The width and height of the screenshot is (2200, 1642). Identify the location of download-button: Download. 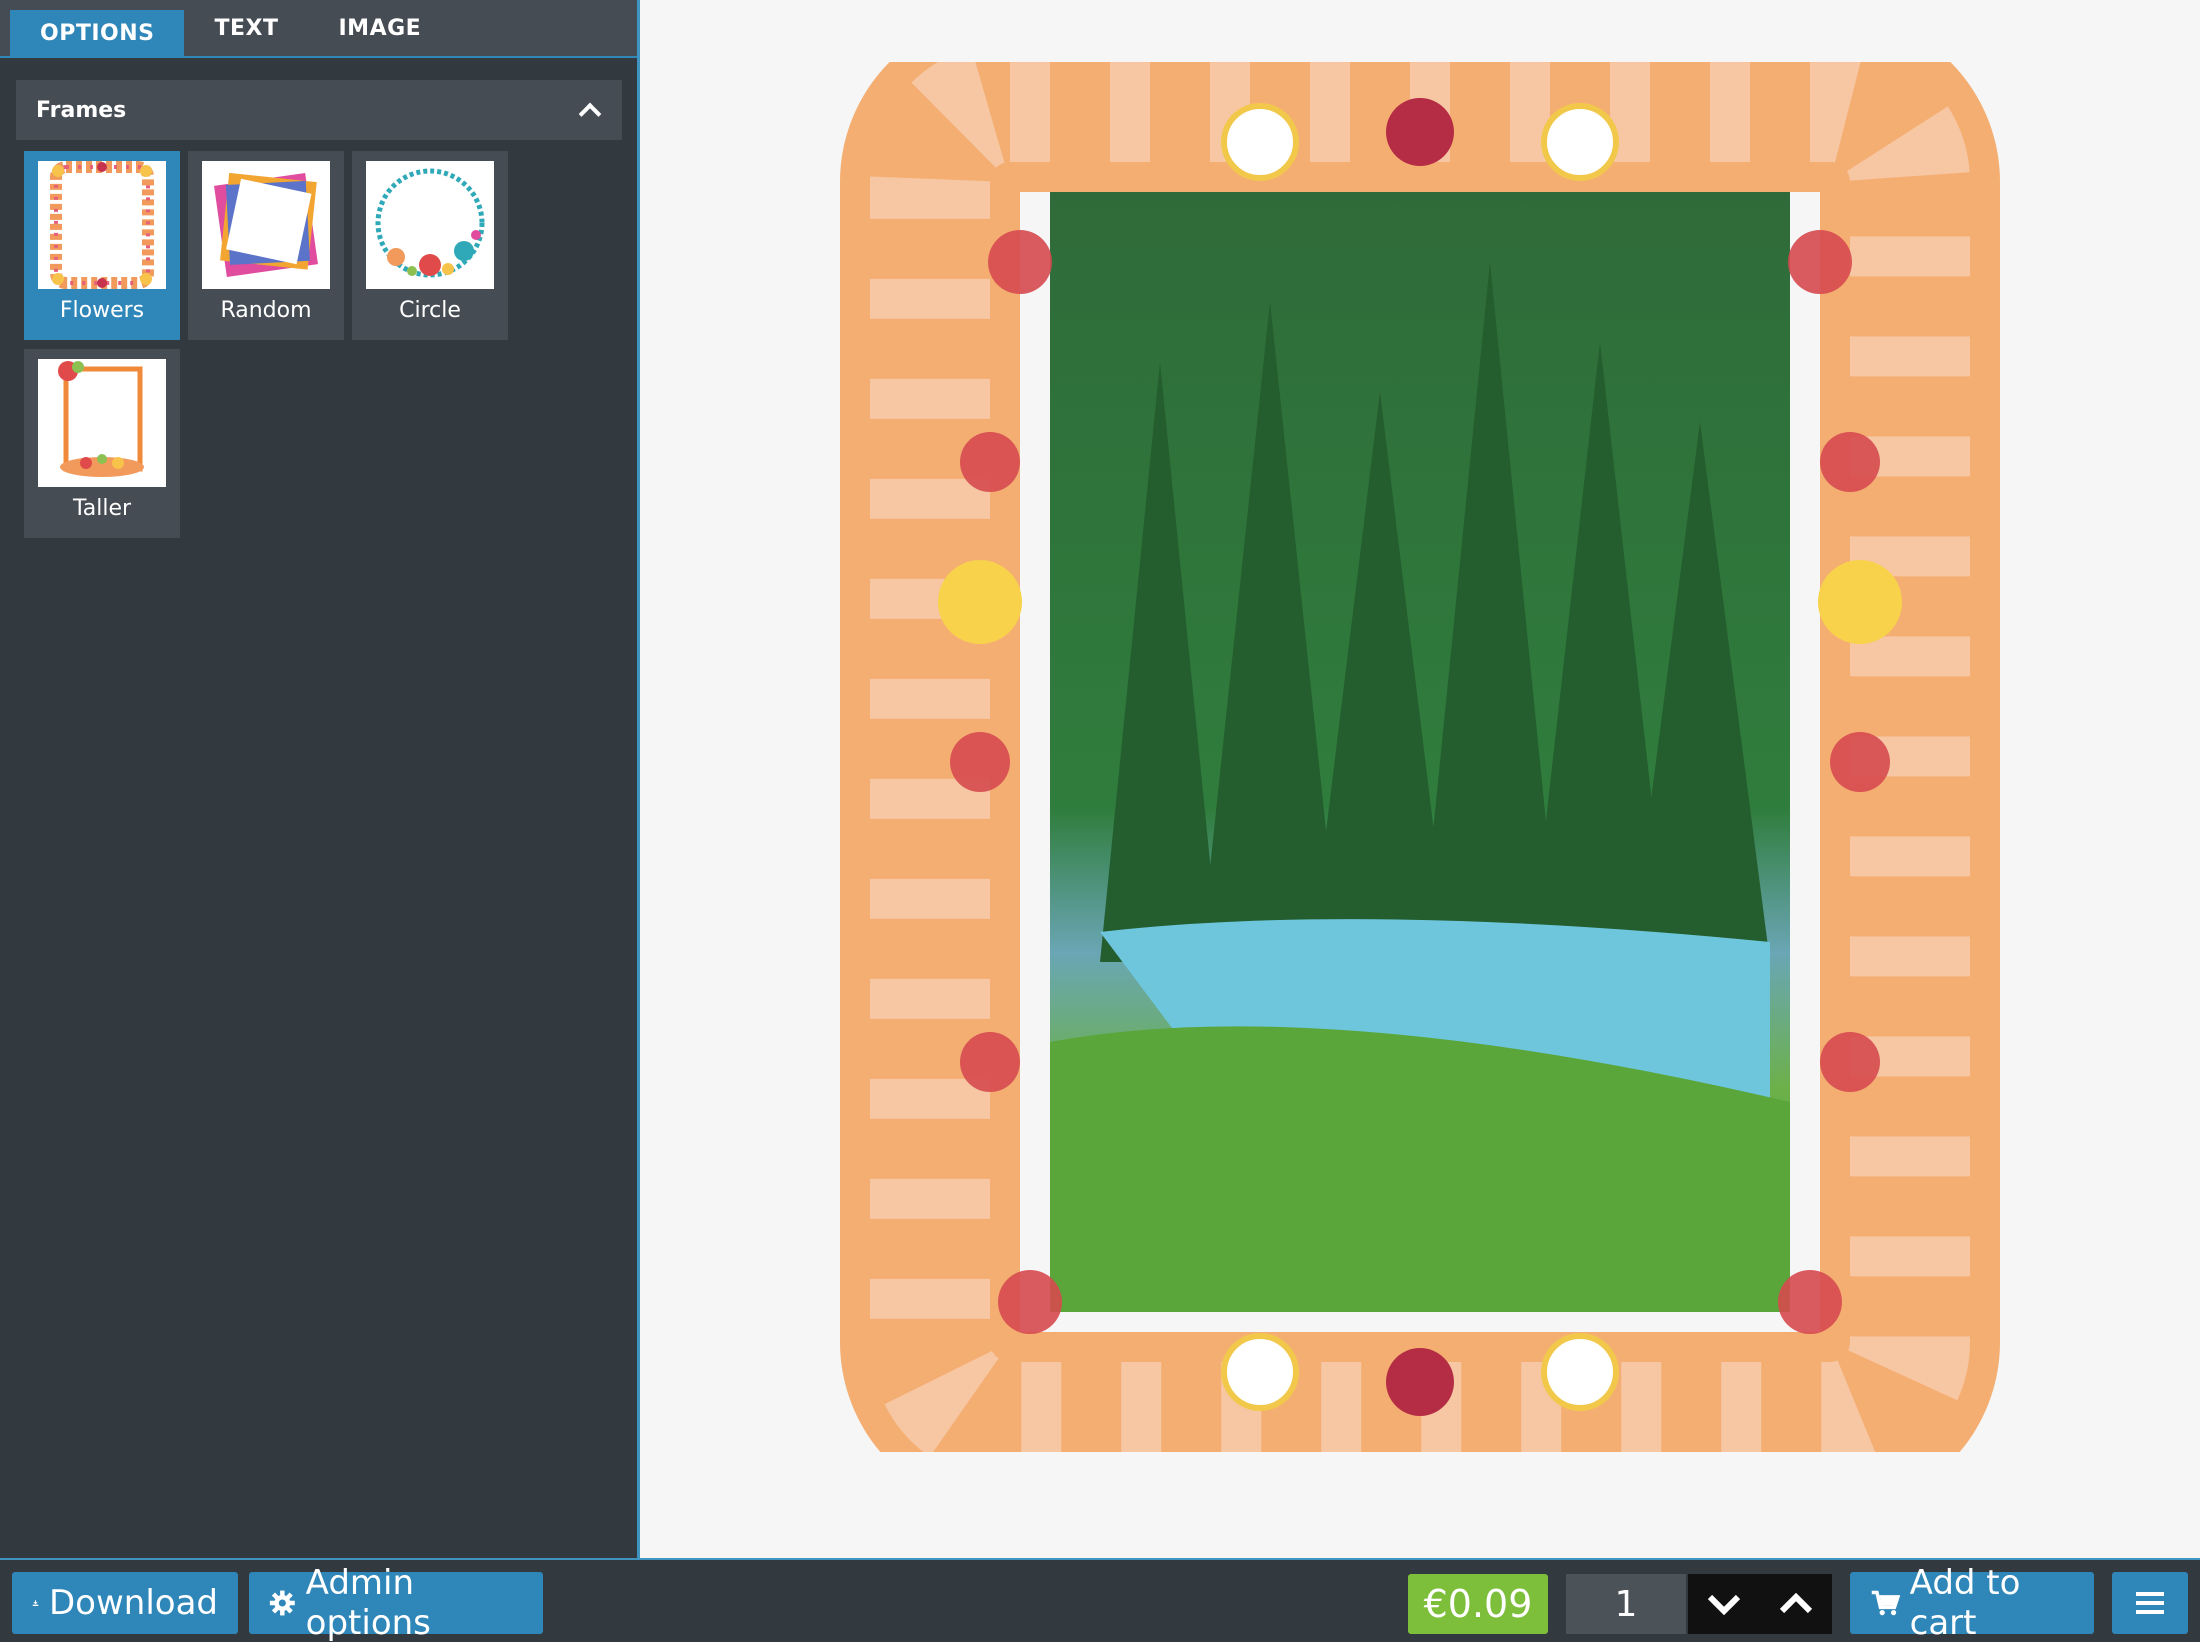
(125, 1603).